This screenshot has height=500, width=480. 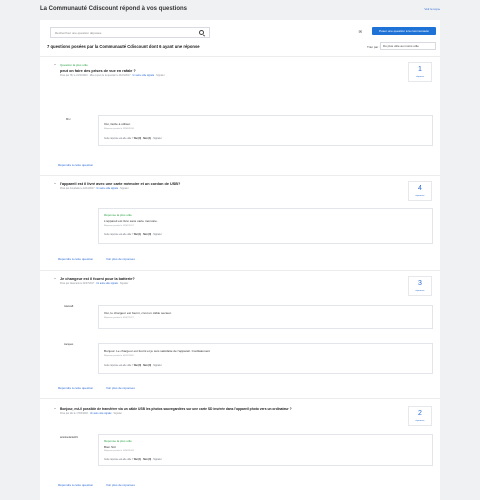 I want to click on search-icon, so click(x=201, y=32).